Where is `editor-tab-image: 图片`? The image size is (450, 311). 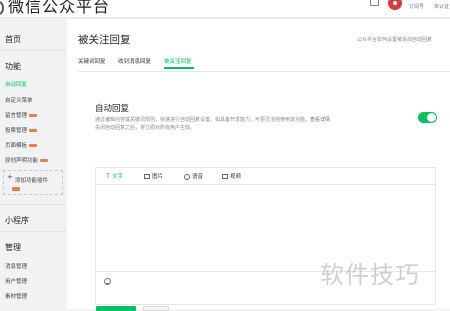 editor-tab-image: 图片 is located at coordinates (153, 176).